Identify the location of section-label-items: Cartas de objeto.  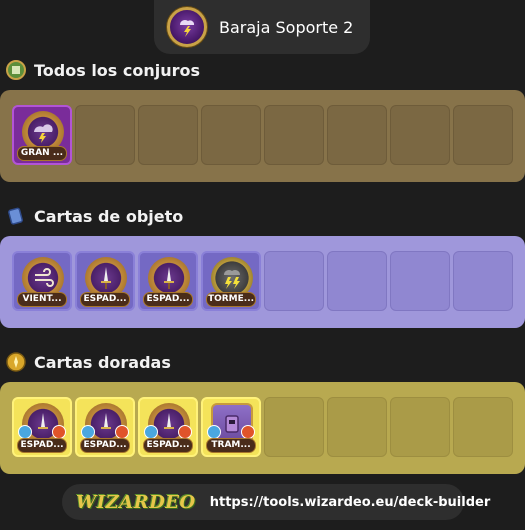
(109, 216).